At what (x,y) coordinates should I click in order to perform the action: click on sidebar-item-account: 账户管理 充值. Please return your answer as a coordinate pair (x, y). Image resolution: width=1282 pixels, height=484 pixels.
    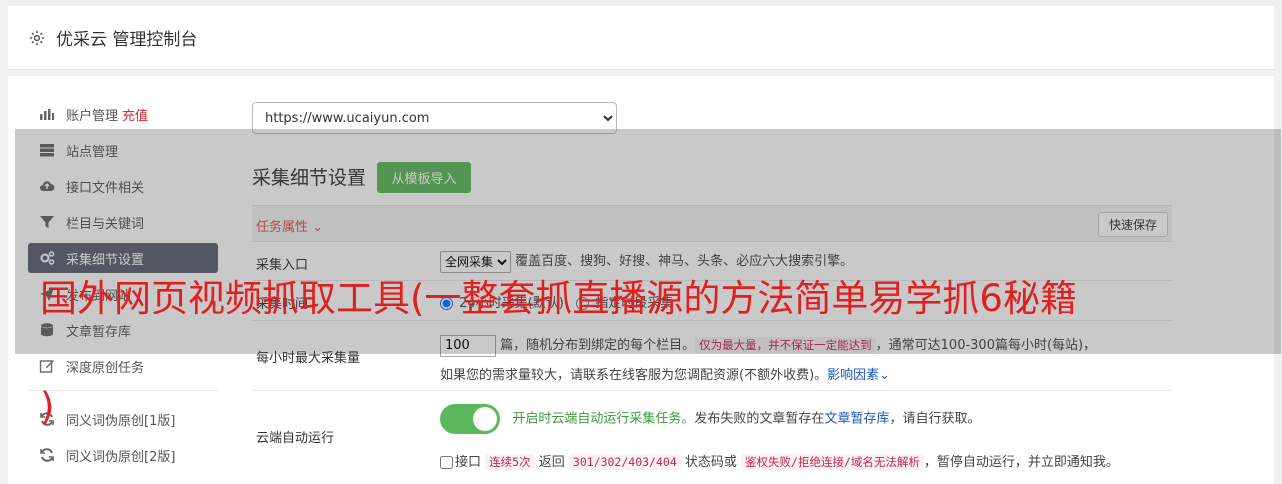
    Looking at the image, I should click on (123, 114).